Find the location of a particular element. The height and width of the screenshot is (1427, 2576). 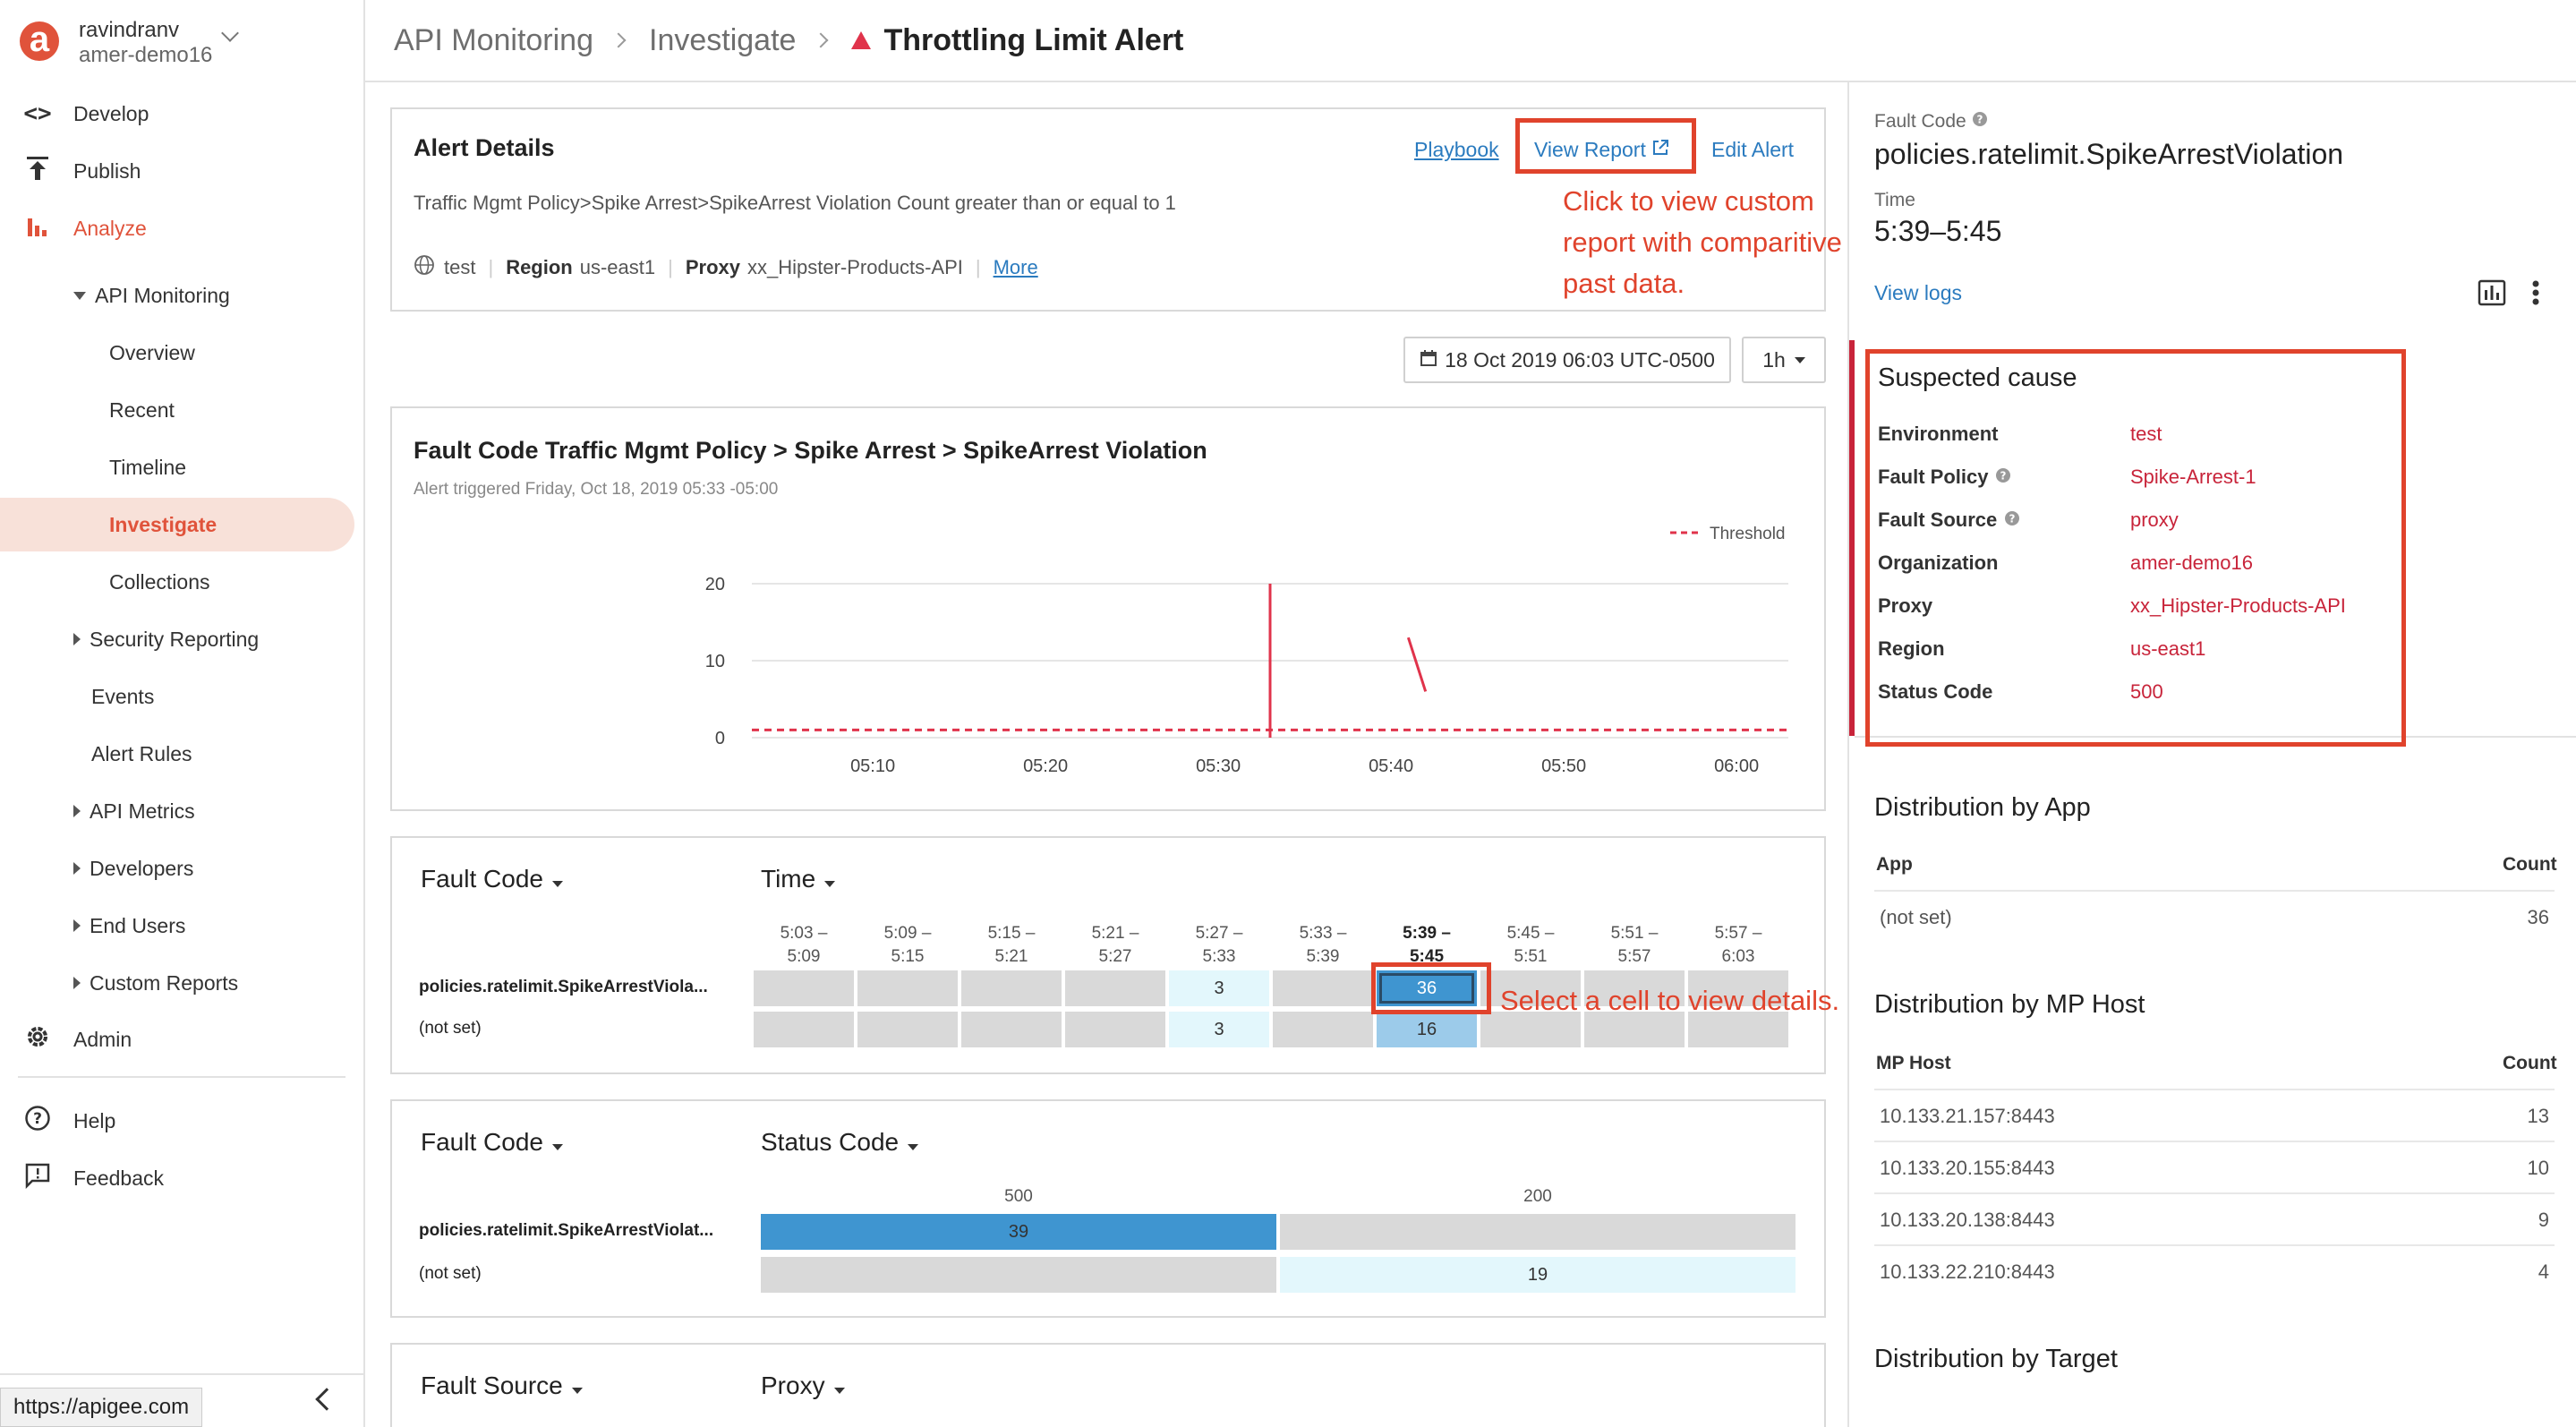

breadcrumb-api-monitoring: API Monitoring is located at coordinates (493, 41).